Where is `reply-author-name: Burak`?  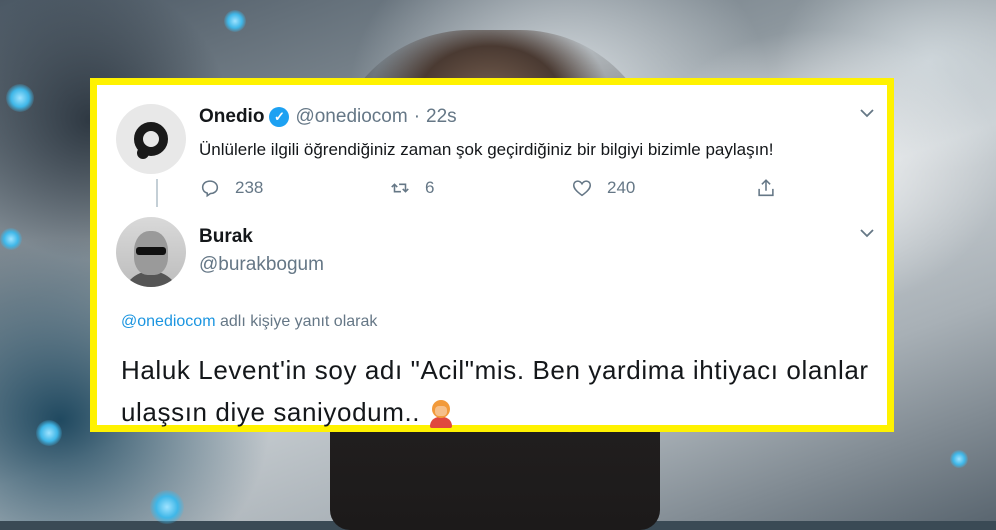
reply-author-name: Burak is located at coordinates (226, 237).